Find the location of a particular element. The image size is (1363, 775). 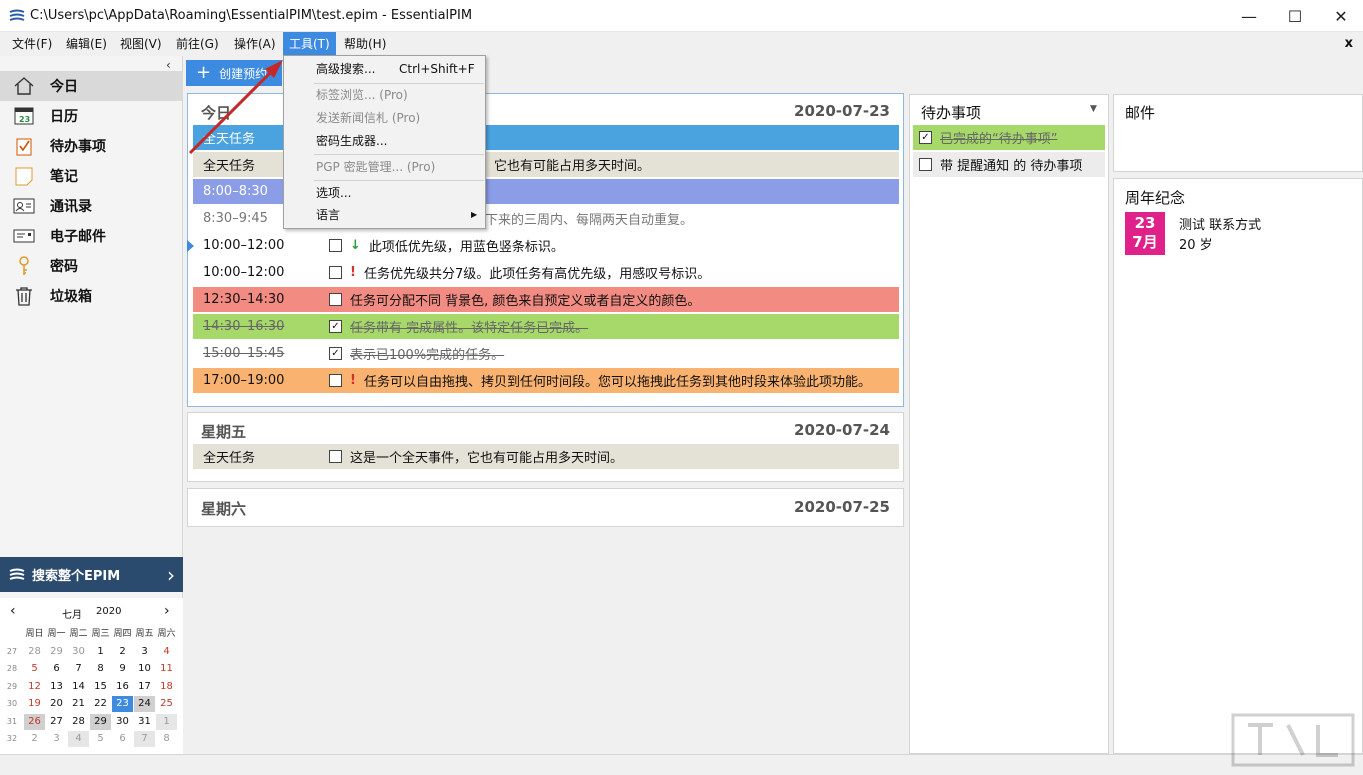

search-epim-button: 搜索整个EPIM › is located at coordinates (91, 574).